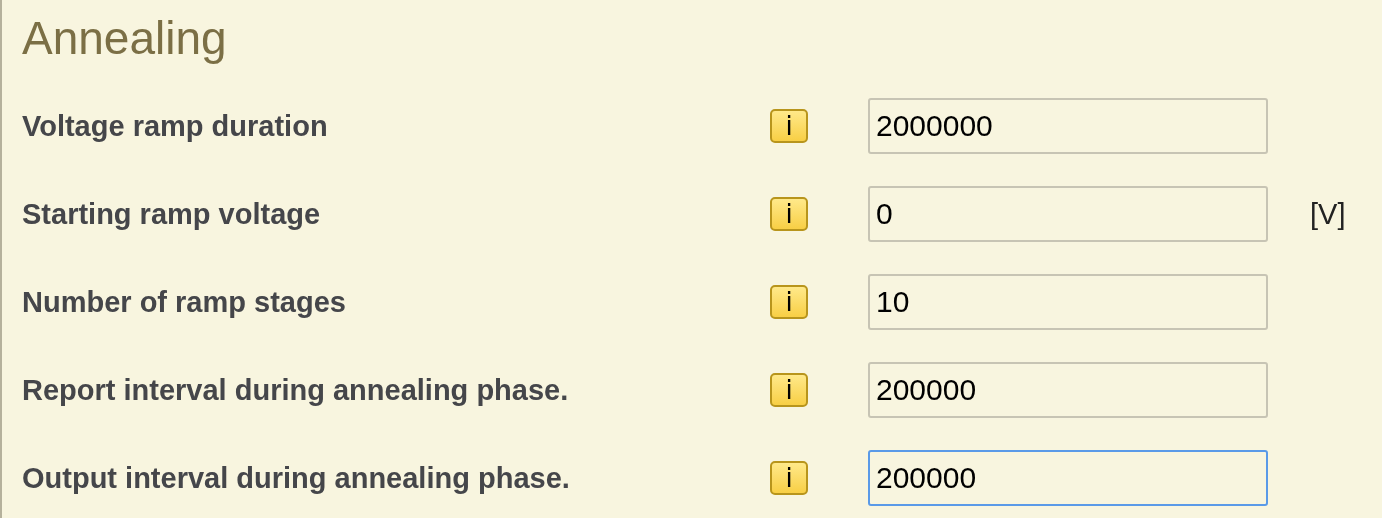 Image resolution: width=1382 pixels, height=518 pixels. I want to click on field-label: Voltage ramp duration, so click(175, 126).